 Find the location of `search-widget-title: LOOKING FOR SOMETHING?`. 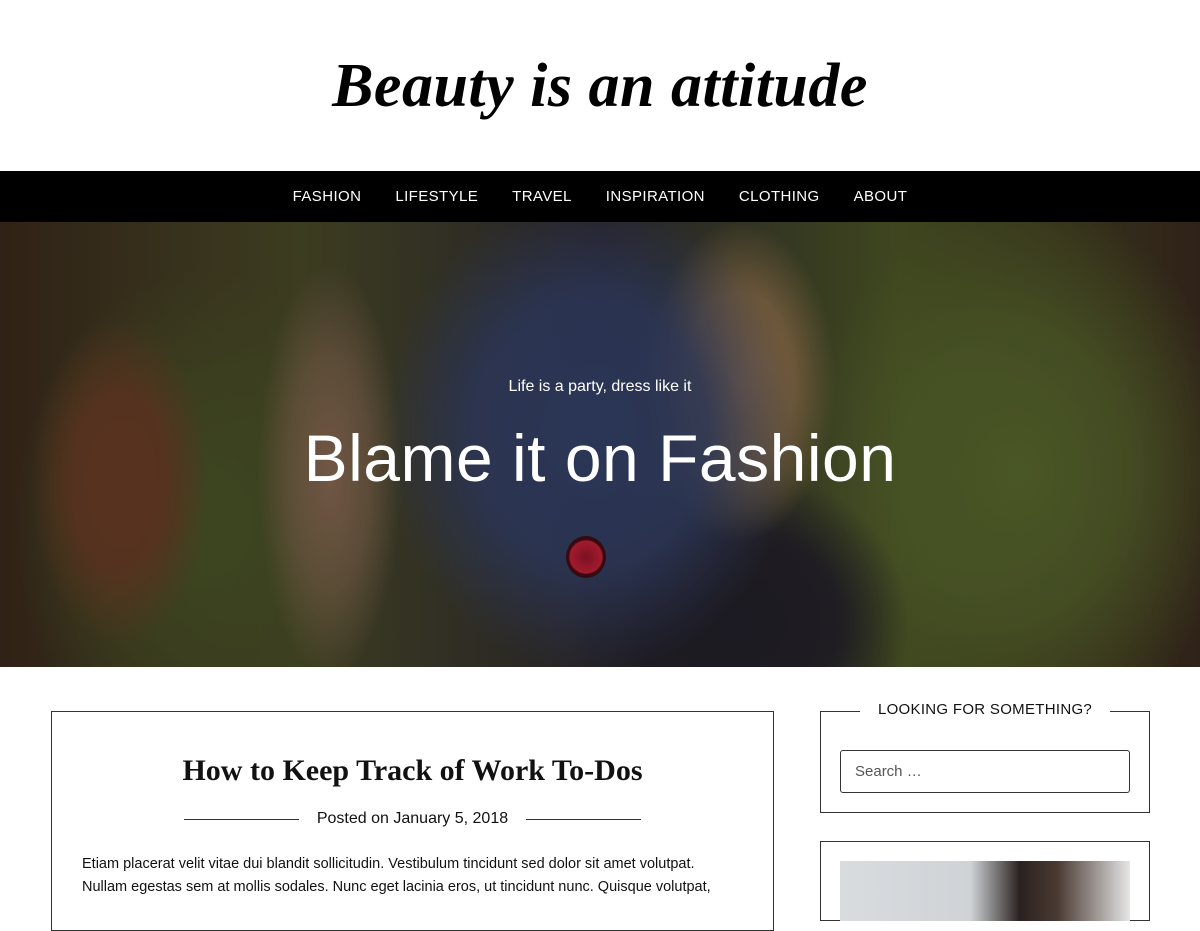

search-widget-title: LOOKING FOR SOMETHING? is located at coordinates (985, 710).